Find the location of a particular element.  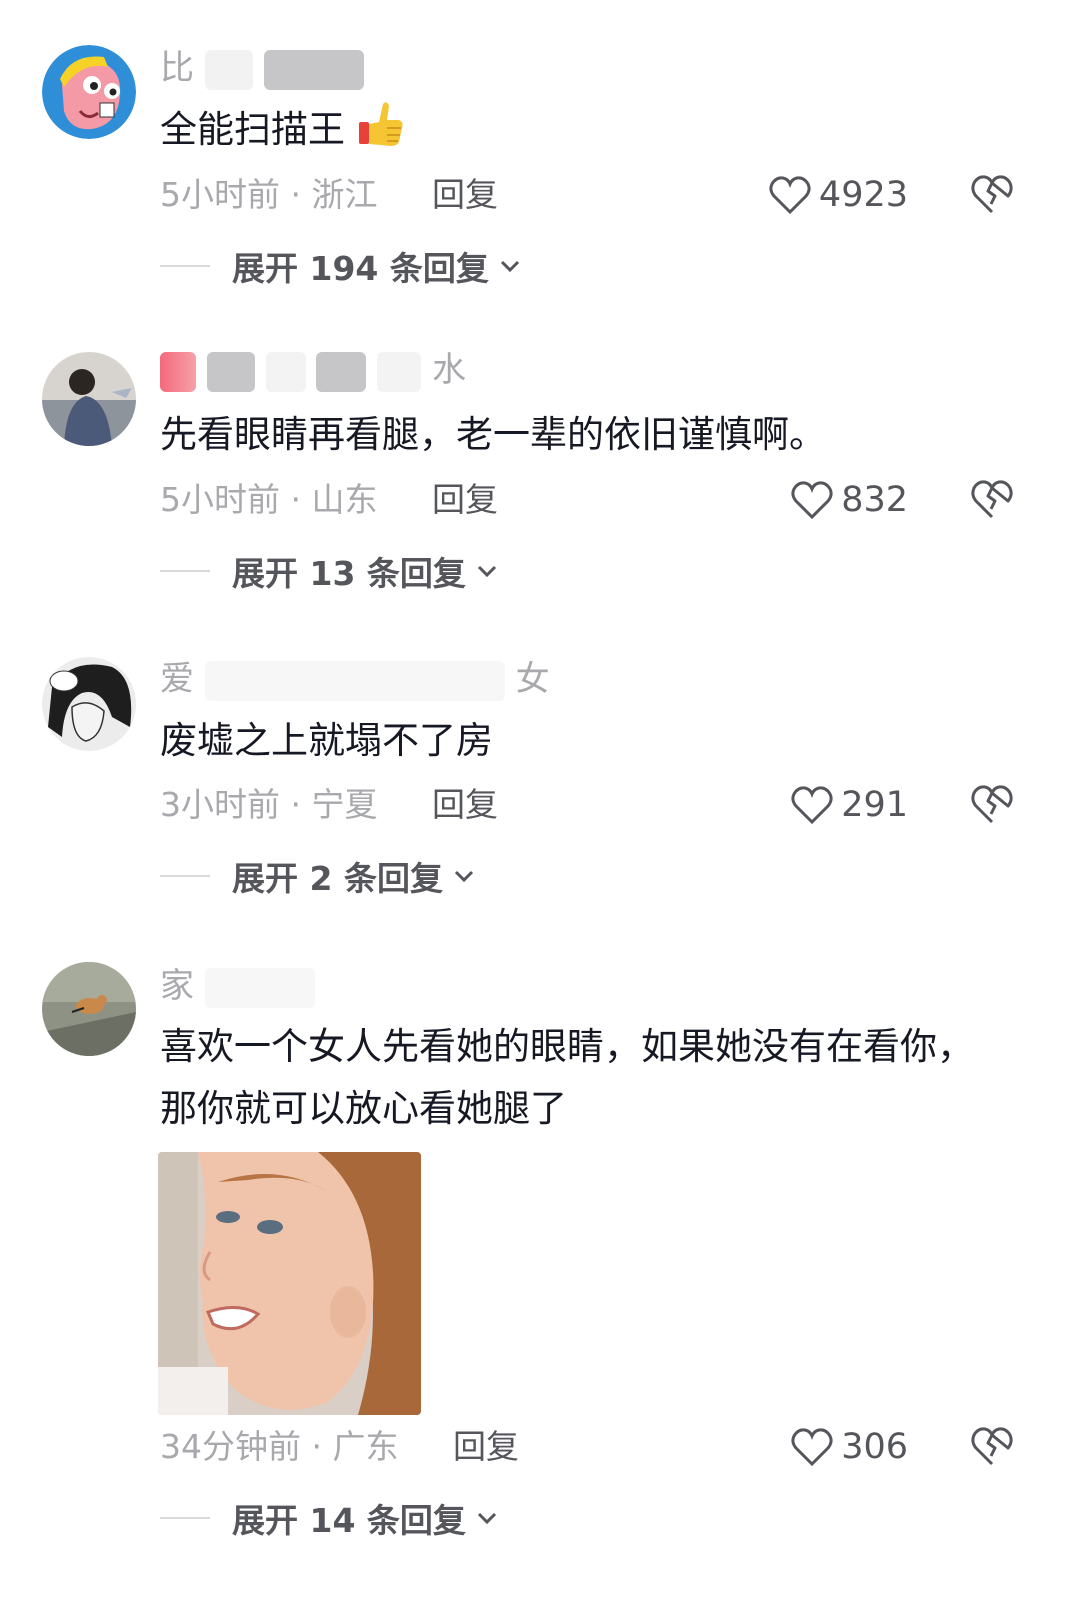

comment-text: 先看眼睛再看腿，老一辈的依旧谨慎啊。 is located at coordinates (493, 434).